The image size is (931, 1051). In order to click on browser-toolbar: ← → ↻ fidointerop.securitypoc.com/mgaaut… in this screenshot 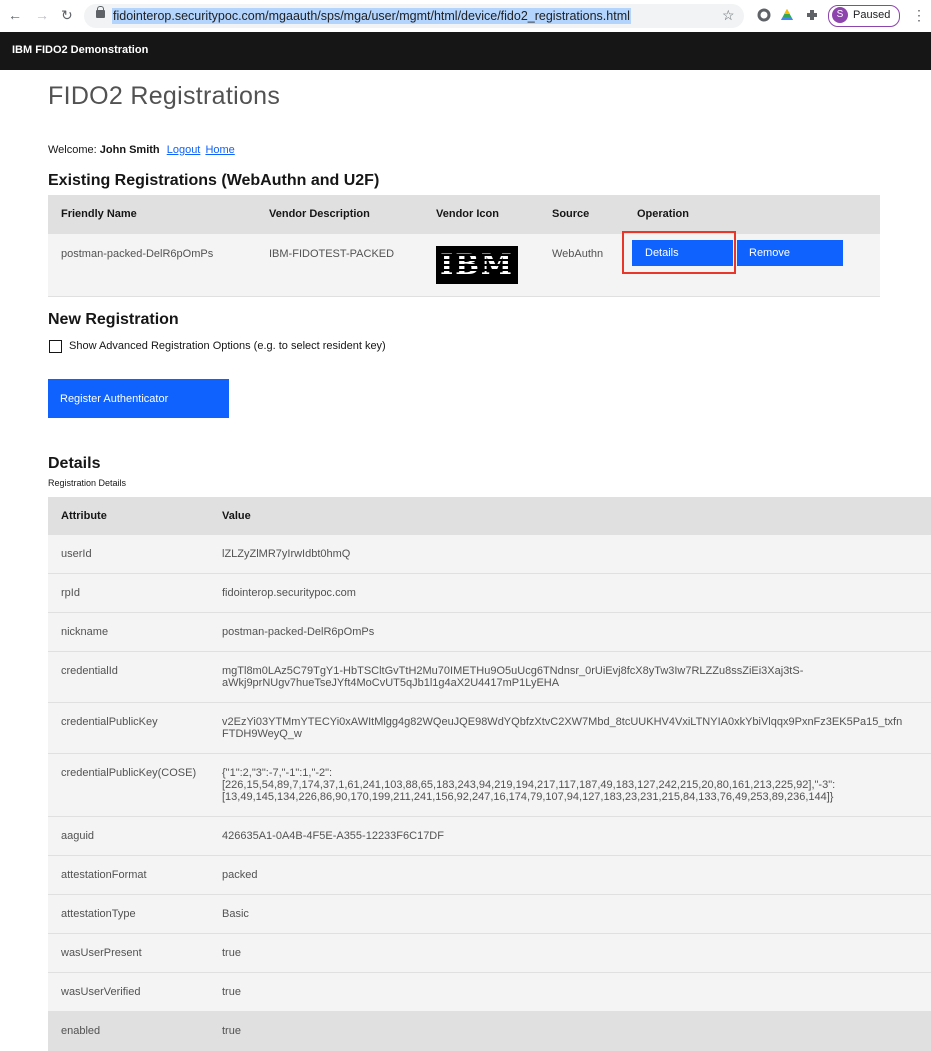, I will do `click(465, 16)`.